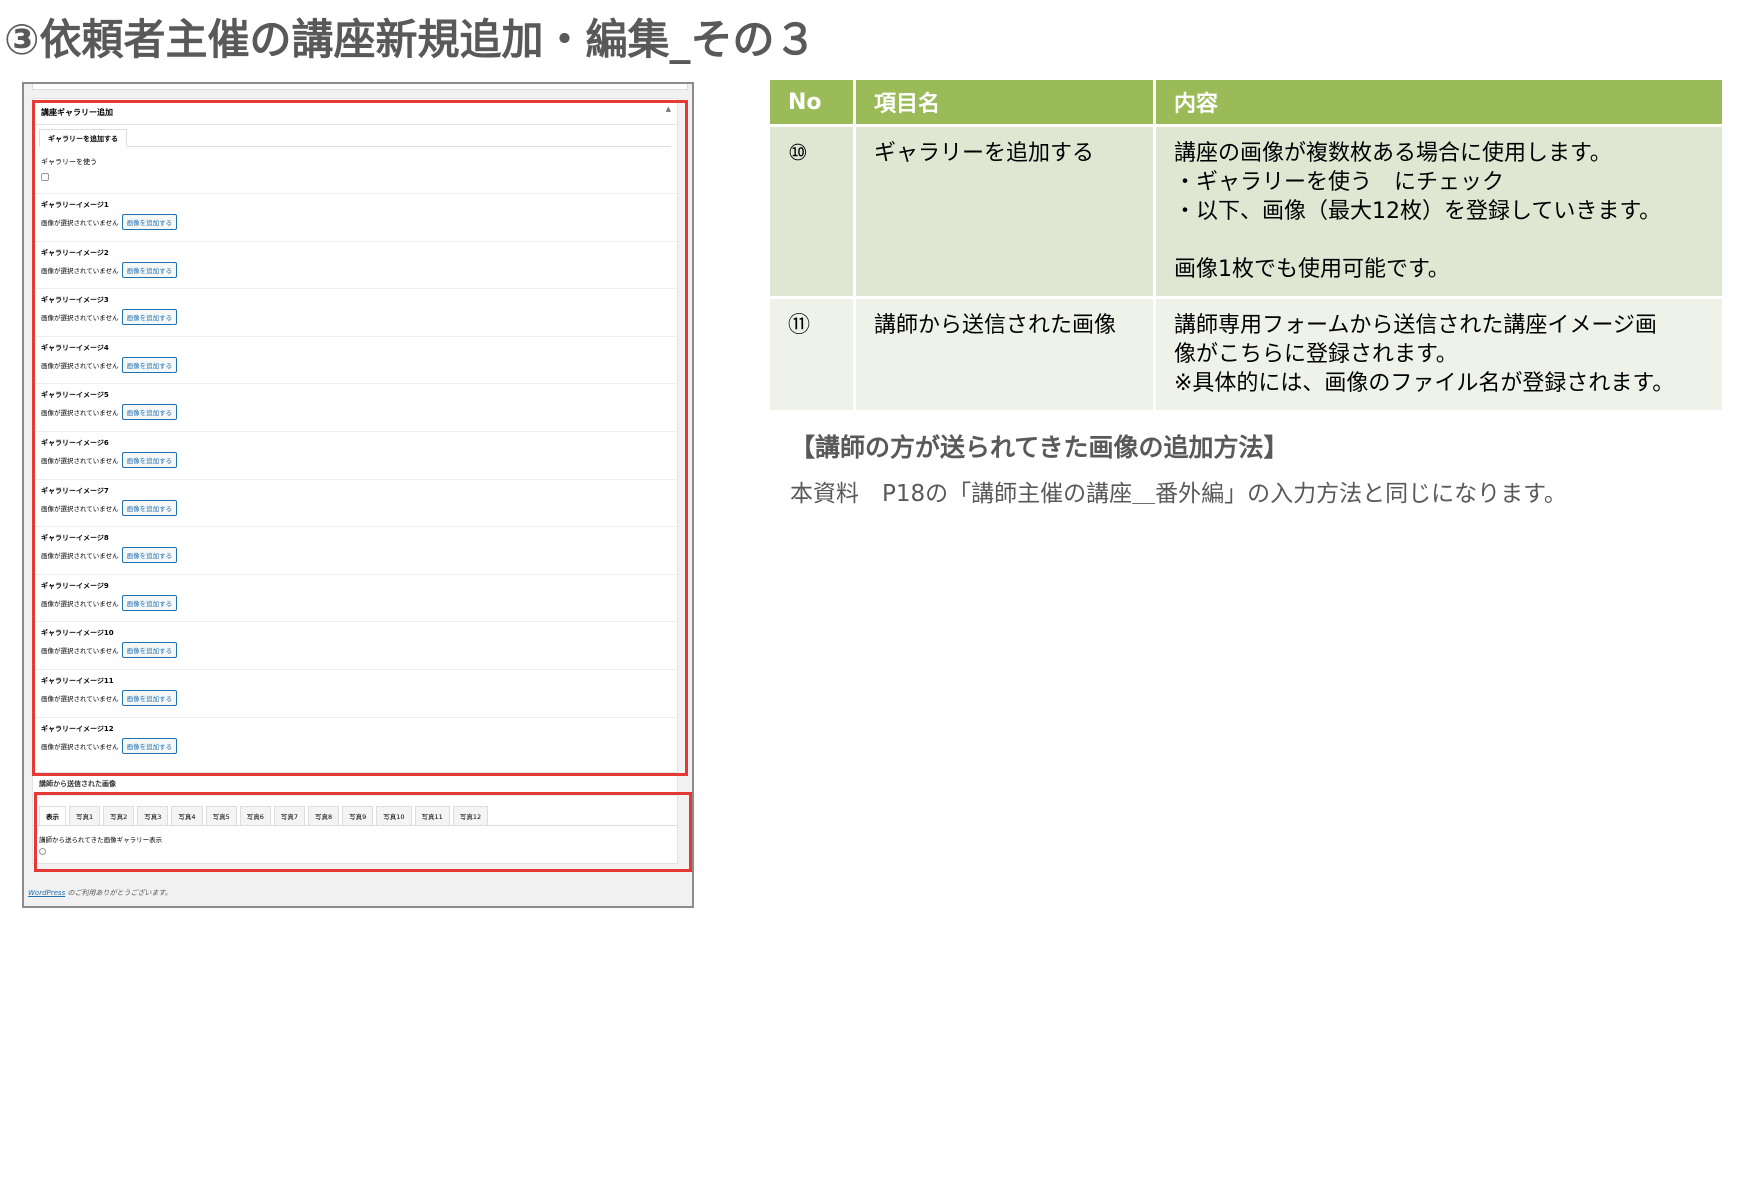  Describe the element at coordinates (46, 893) in the screenshot. I see `wordpress-link: WordPress` at that location.